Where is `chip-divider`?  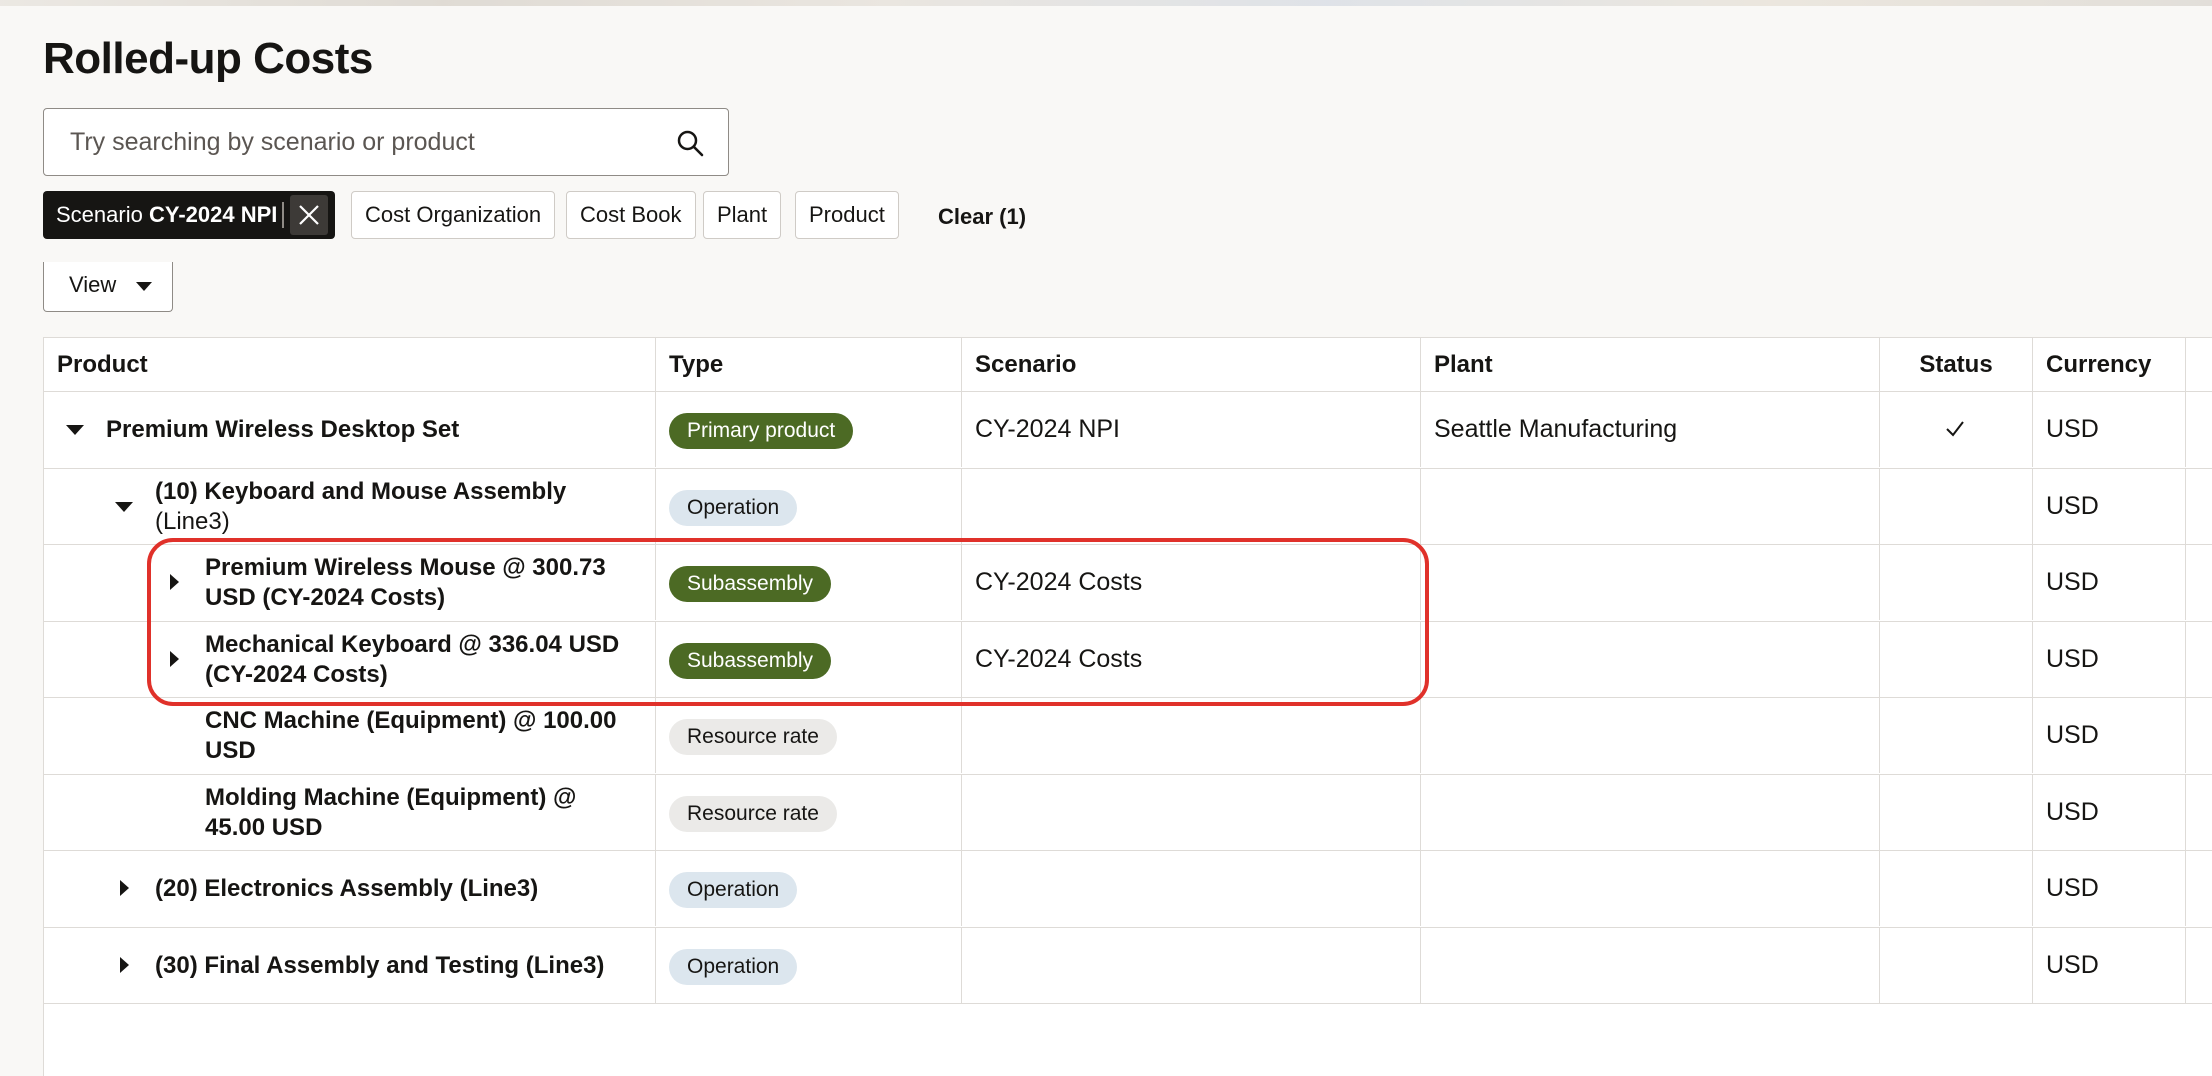 chip-divider is located at coordinates (283, 215).